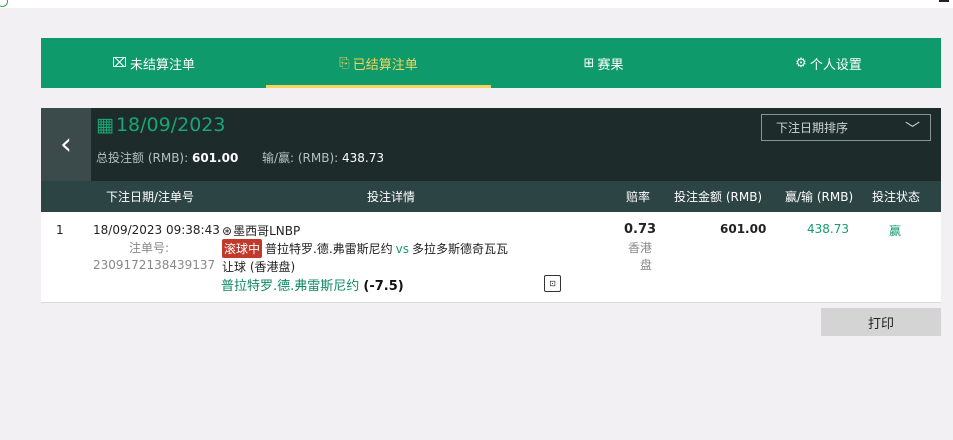  I want to click on print-button: 打印, so click(881, 322).